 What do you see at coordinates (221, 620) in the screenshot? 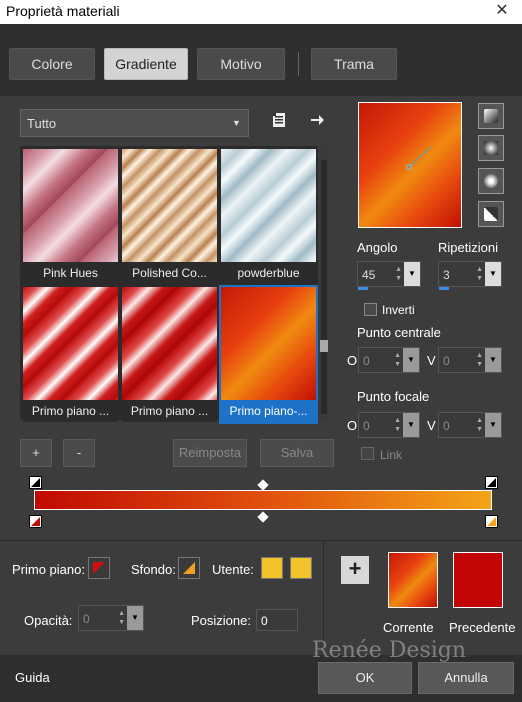
I see `position-label: Posizione:` at bounding box center [221, 620].